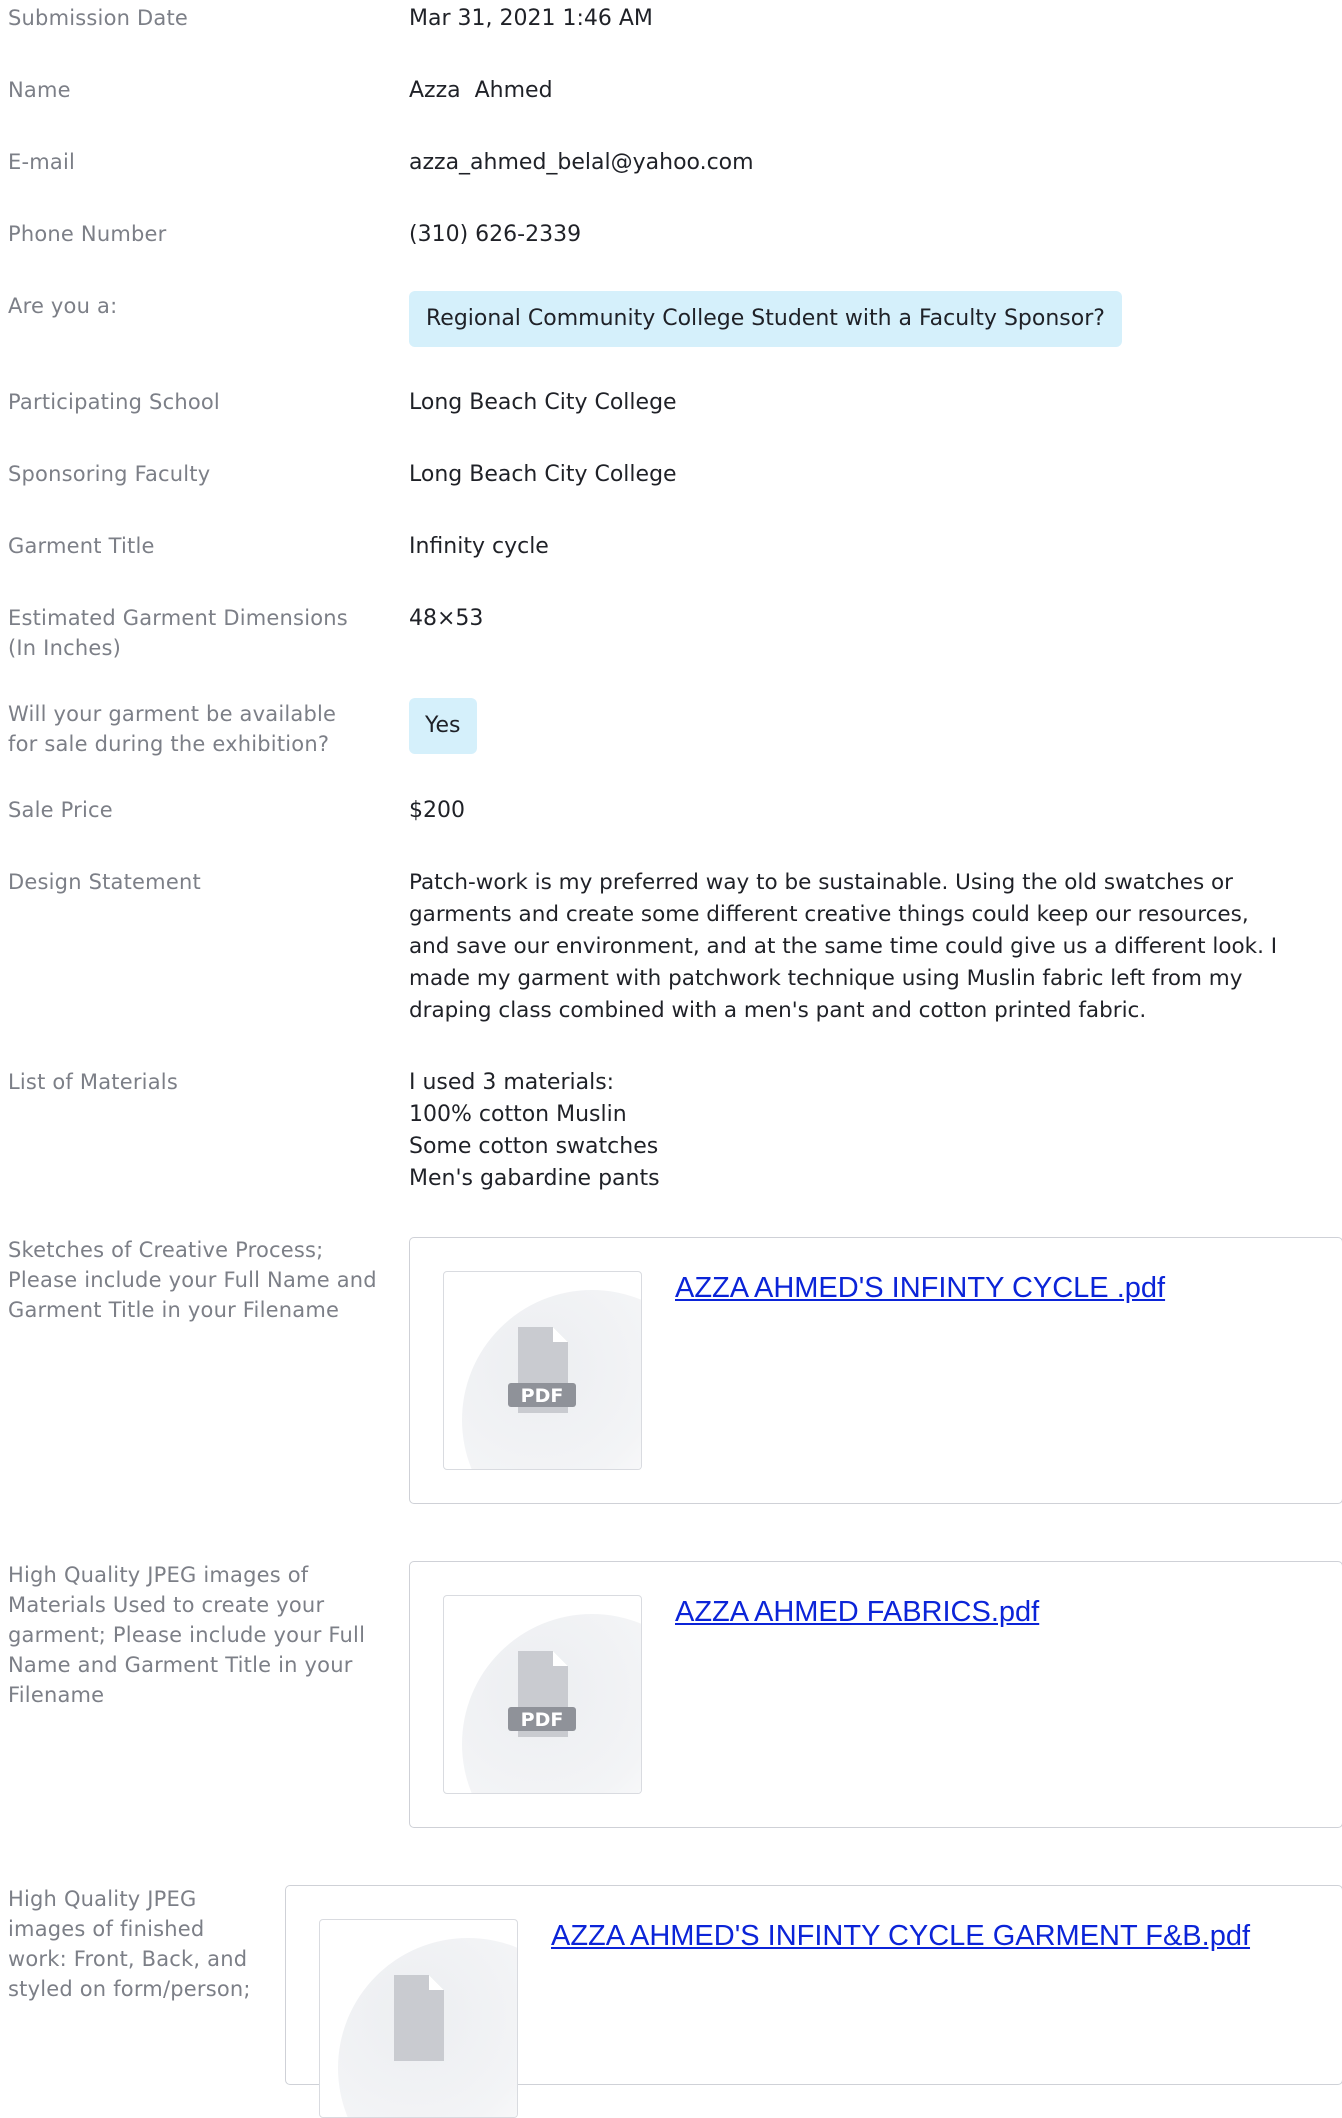 This screenshot has height=2118, width=1342. I want to click on file-thumbnail-materials-images: PDF, so click(542, 1694).